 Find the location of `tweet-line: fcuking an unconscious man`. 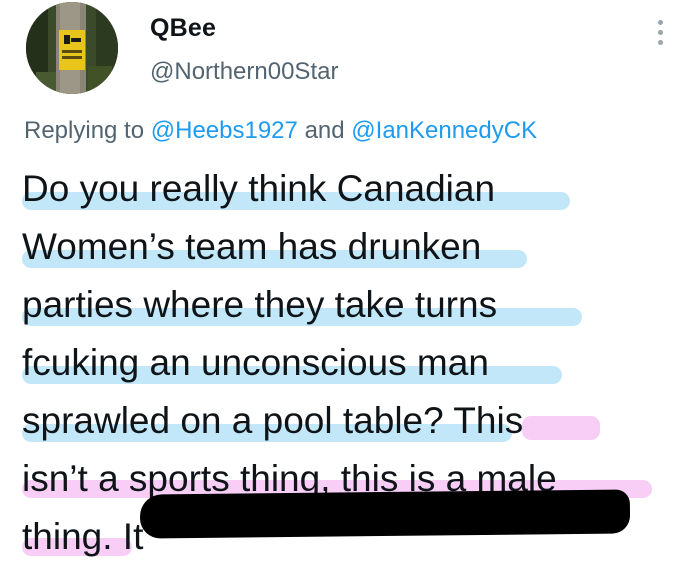

tweet-line: fcuking an unconscious man is located at coordinates (357, 363).